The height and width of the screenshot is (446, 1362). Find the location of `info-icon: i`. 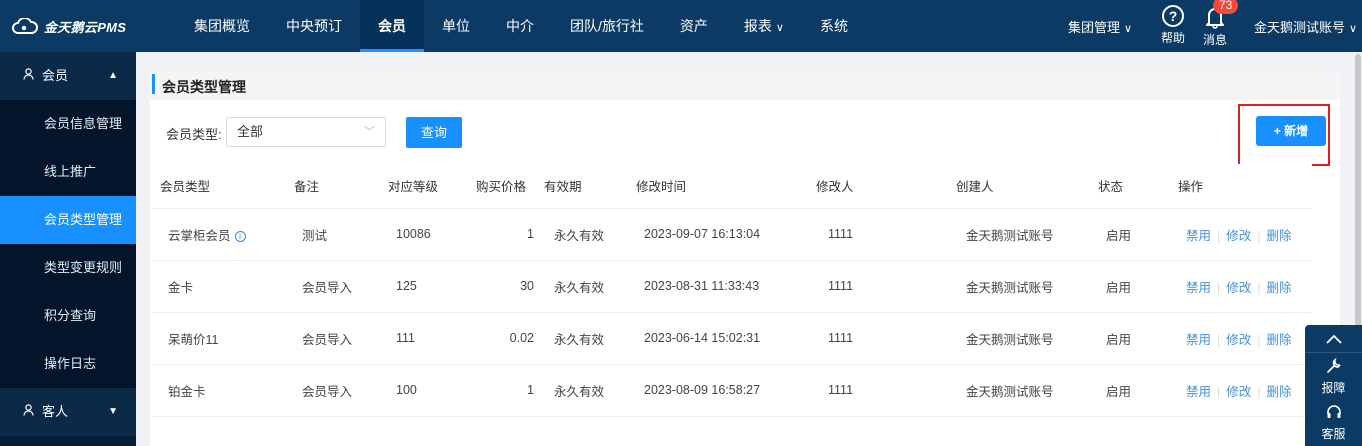

info-icon: i is located at coordinates (240, 236).